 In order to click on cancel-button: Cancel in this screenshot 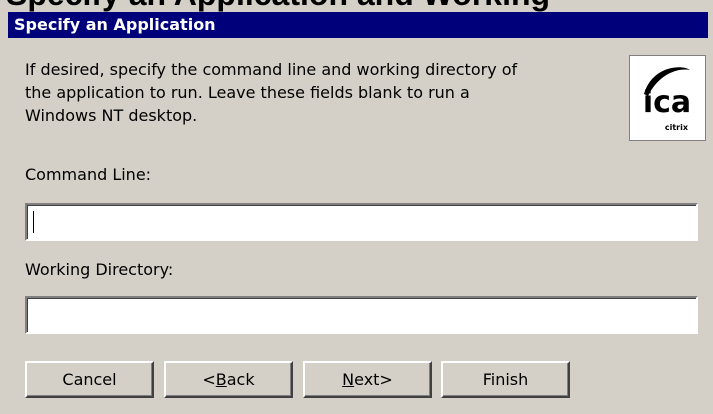, I will do `click(89, 379)`.